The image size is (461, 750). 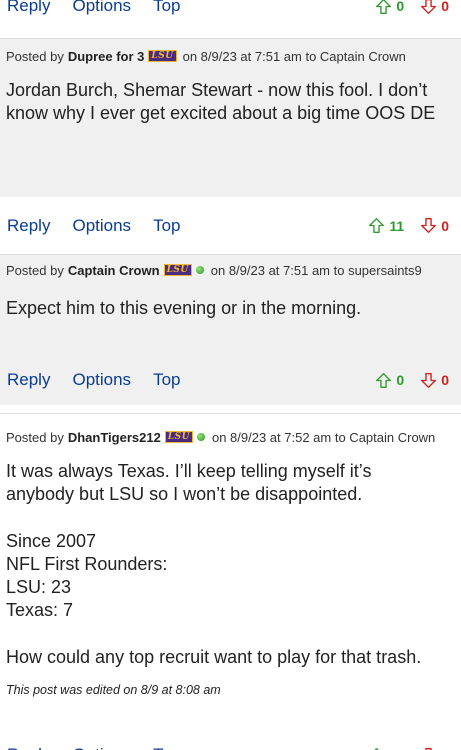 I want to click on author-link: Dupree for 3, so click(x=106, y=56).